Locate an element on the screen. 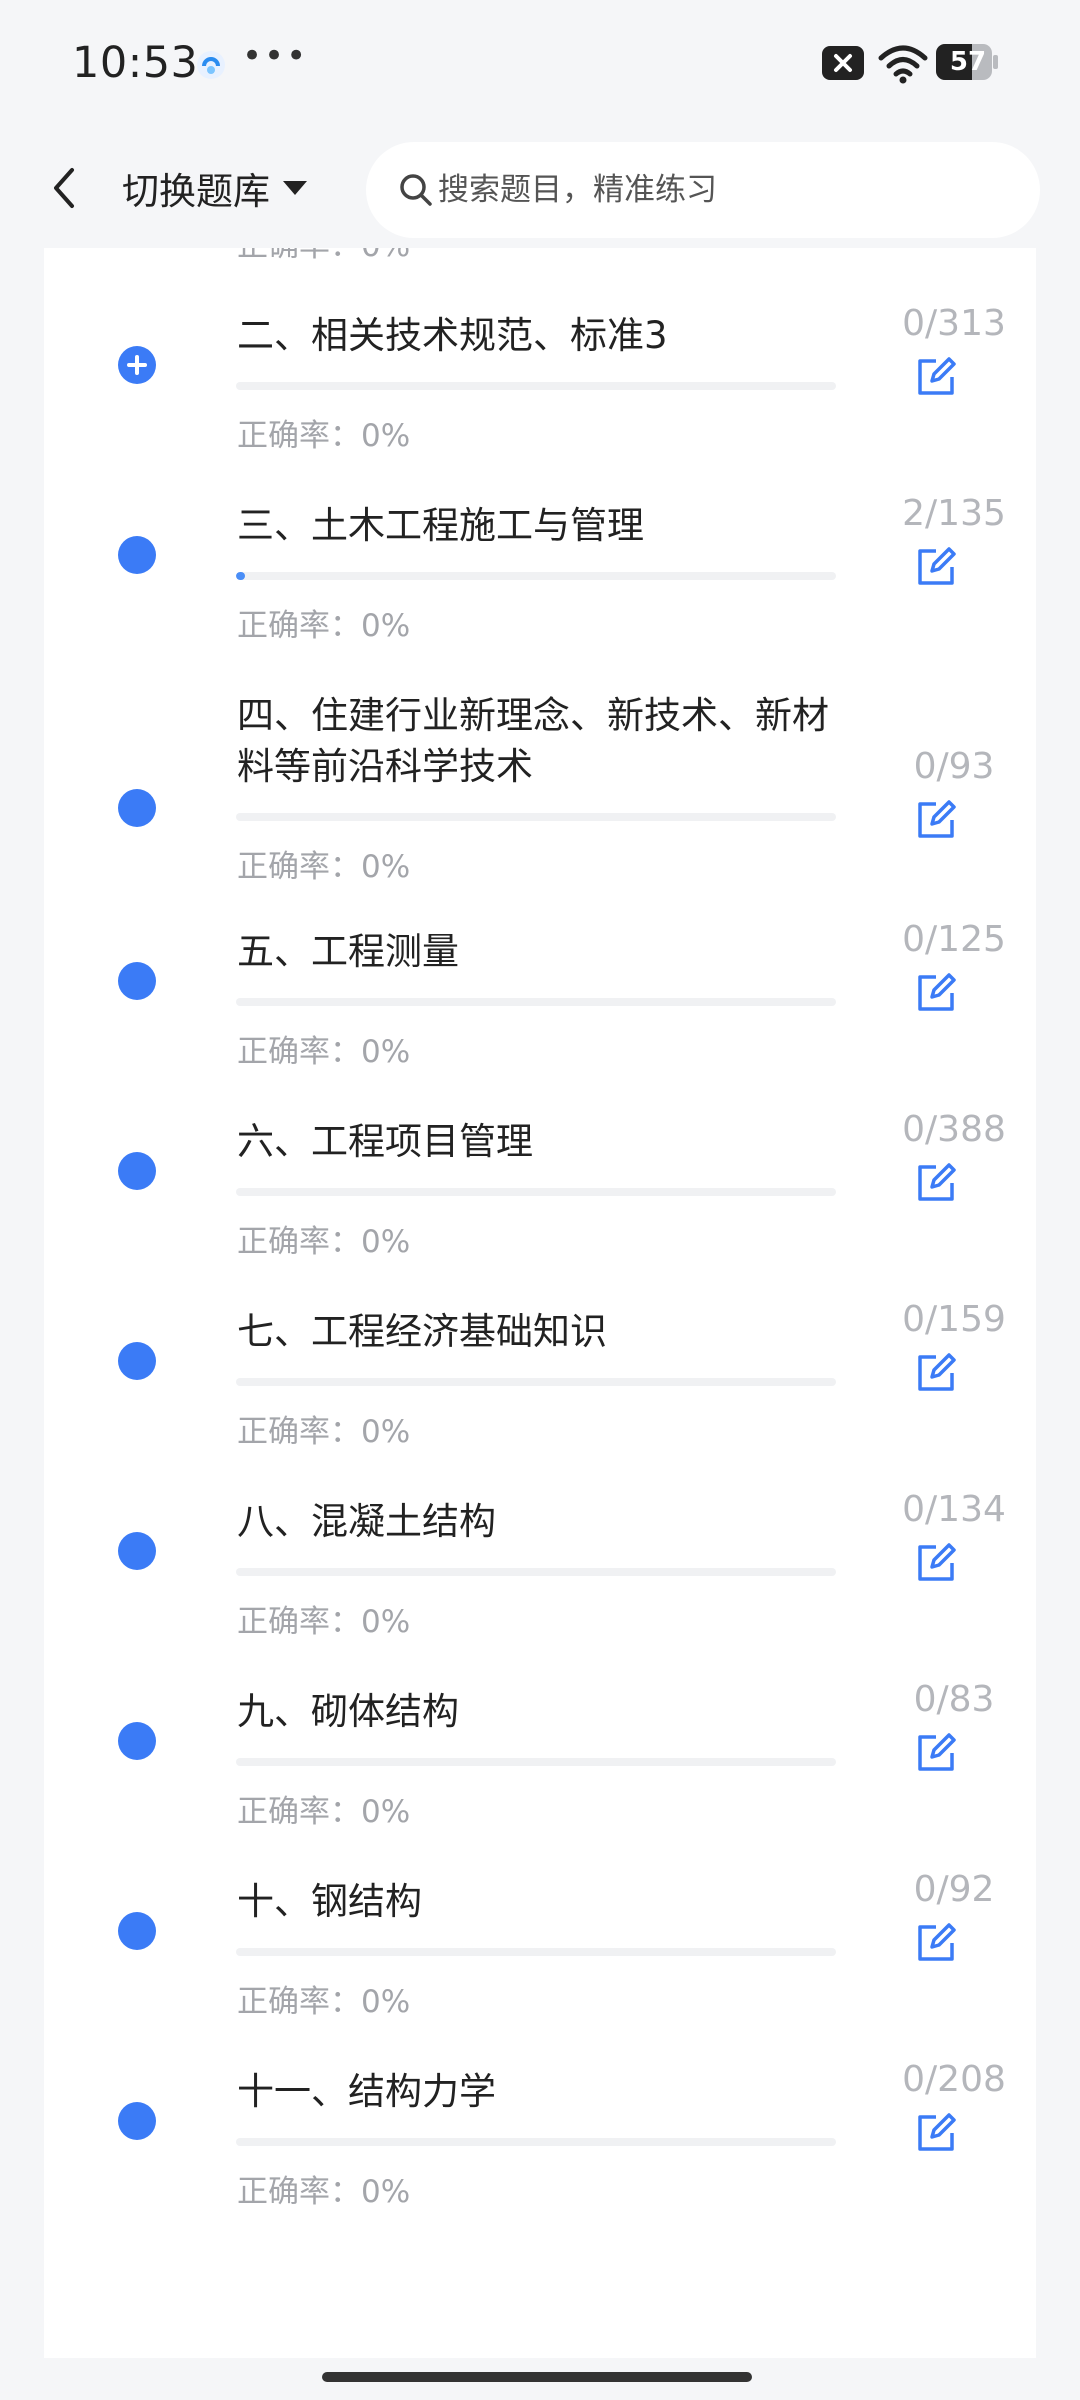 The image size is (1080, 2400). chapter-row: 二、相关技术规范、标准3 正确率：0% 0/313 is located at coordinates (540, 373).